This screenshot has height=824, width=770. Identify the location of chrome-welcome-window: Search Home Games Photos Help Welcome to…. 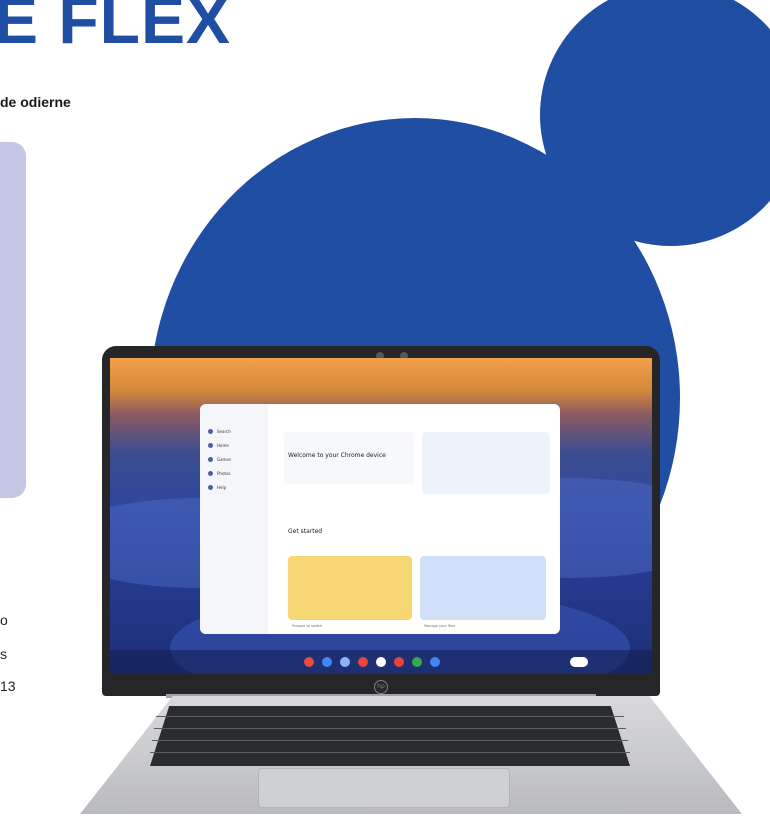
(380, 519).